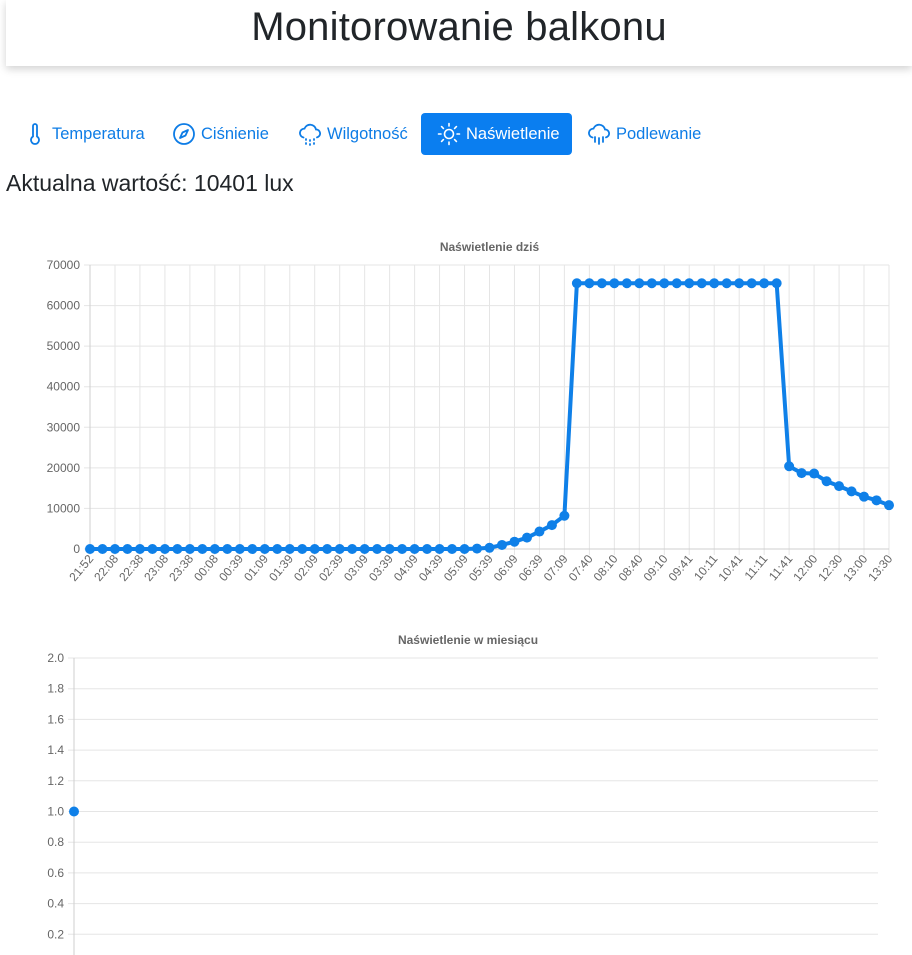  Describe the element at coordinates (106, 568) in the screenshot. I see `x-tick-label: 22:08` at that location.